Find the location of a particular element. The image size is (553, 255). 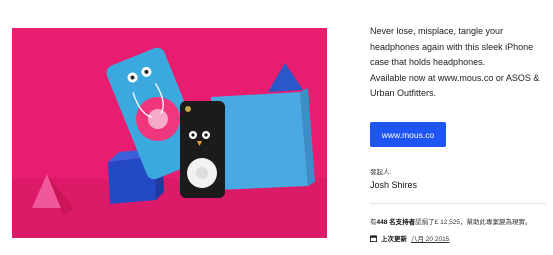

description-line: Never lose, misplace, tangle your is located at coordinates (437, 31).